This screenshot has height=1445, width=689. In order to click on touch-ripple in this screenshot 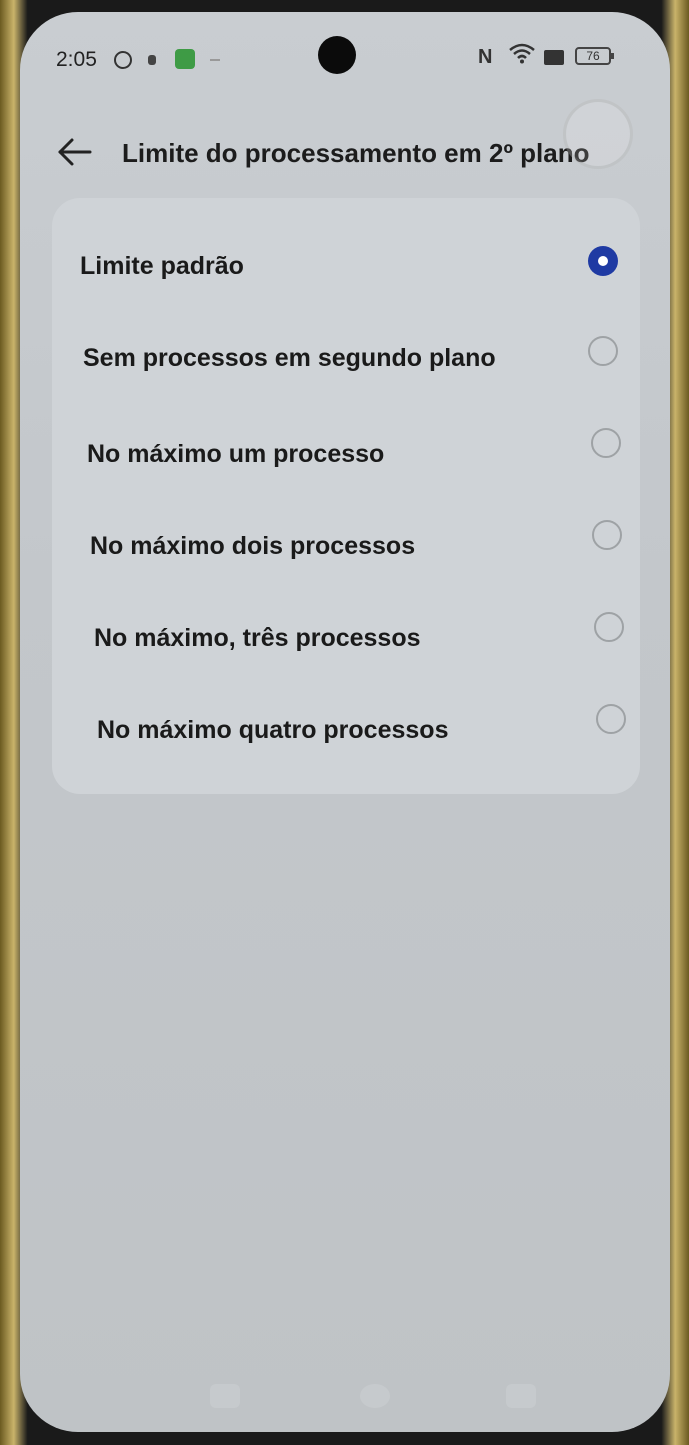, I will do `click(598, 134)`.